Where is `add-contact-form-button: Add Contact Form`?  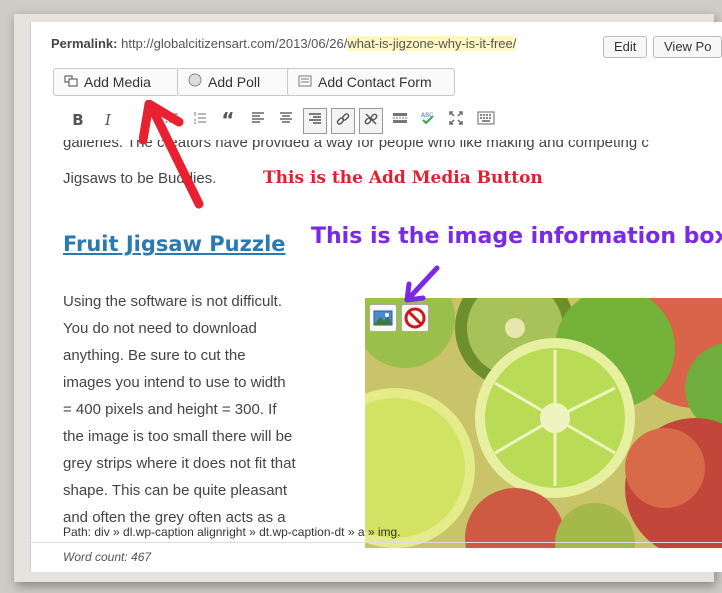
add-contact-form-button: Add Contact Form is located at coordinates (371, 82).